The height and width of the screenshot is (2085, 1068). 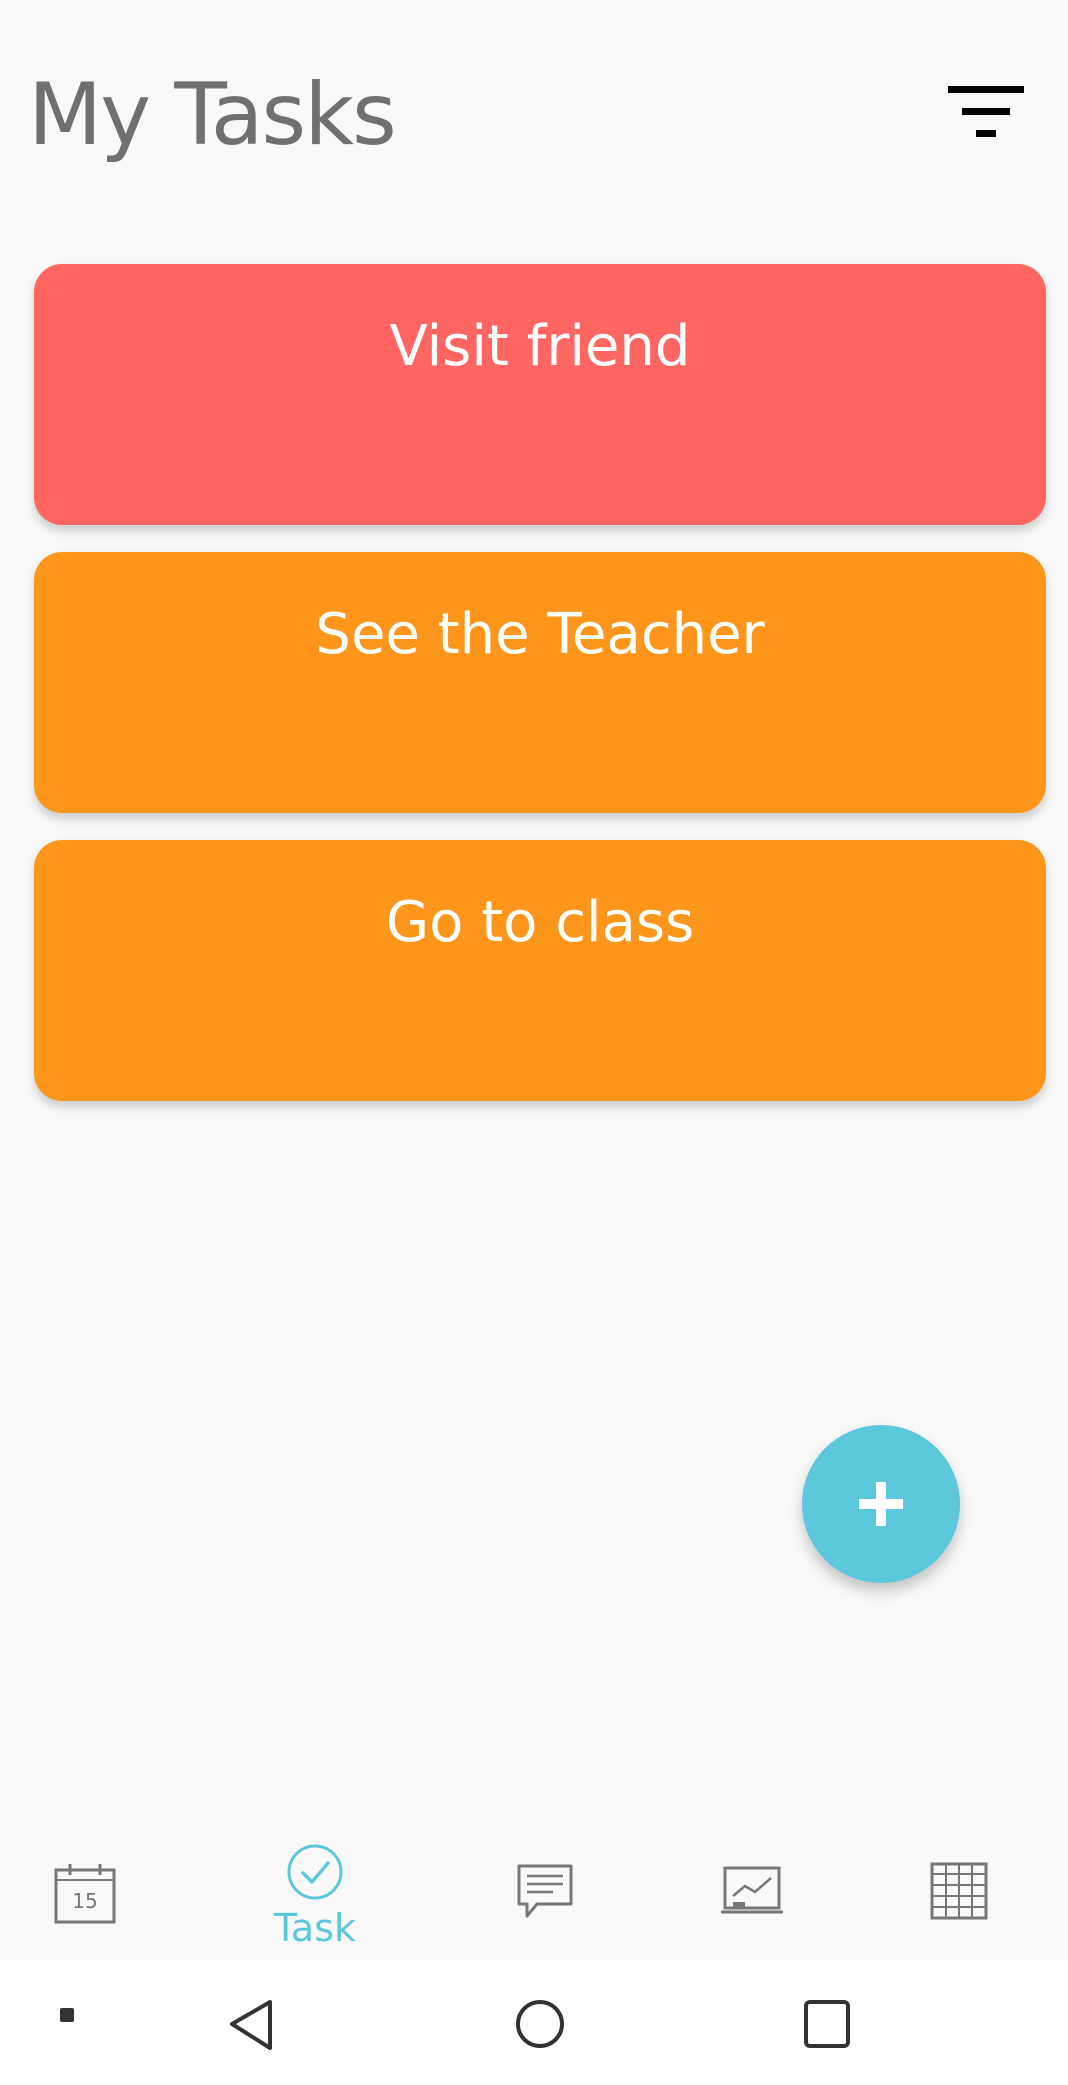 I want to click on nav-item-calendar: 15, so click(x=85, y=1885).